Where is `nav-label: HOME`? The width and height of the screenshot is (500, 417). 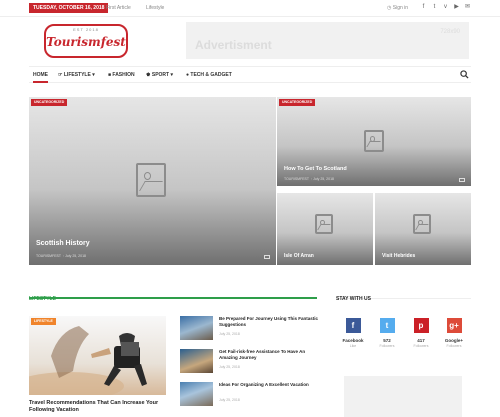 nav-label: HOME is located at coordinates (40, 75).